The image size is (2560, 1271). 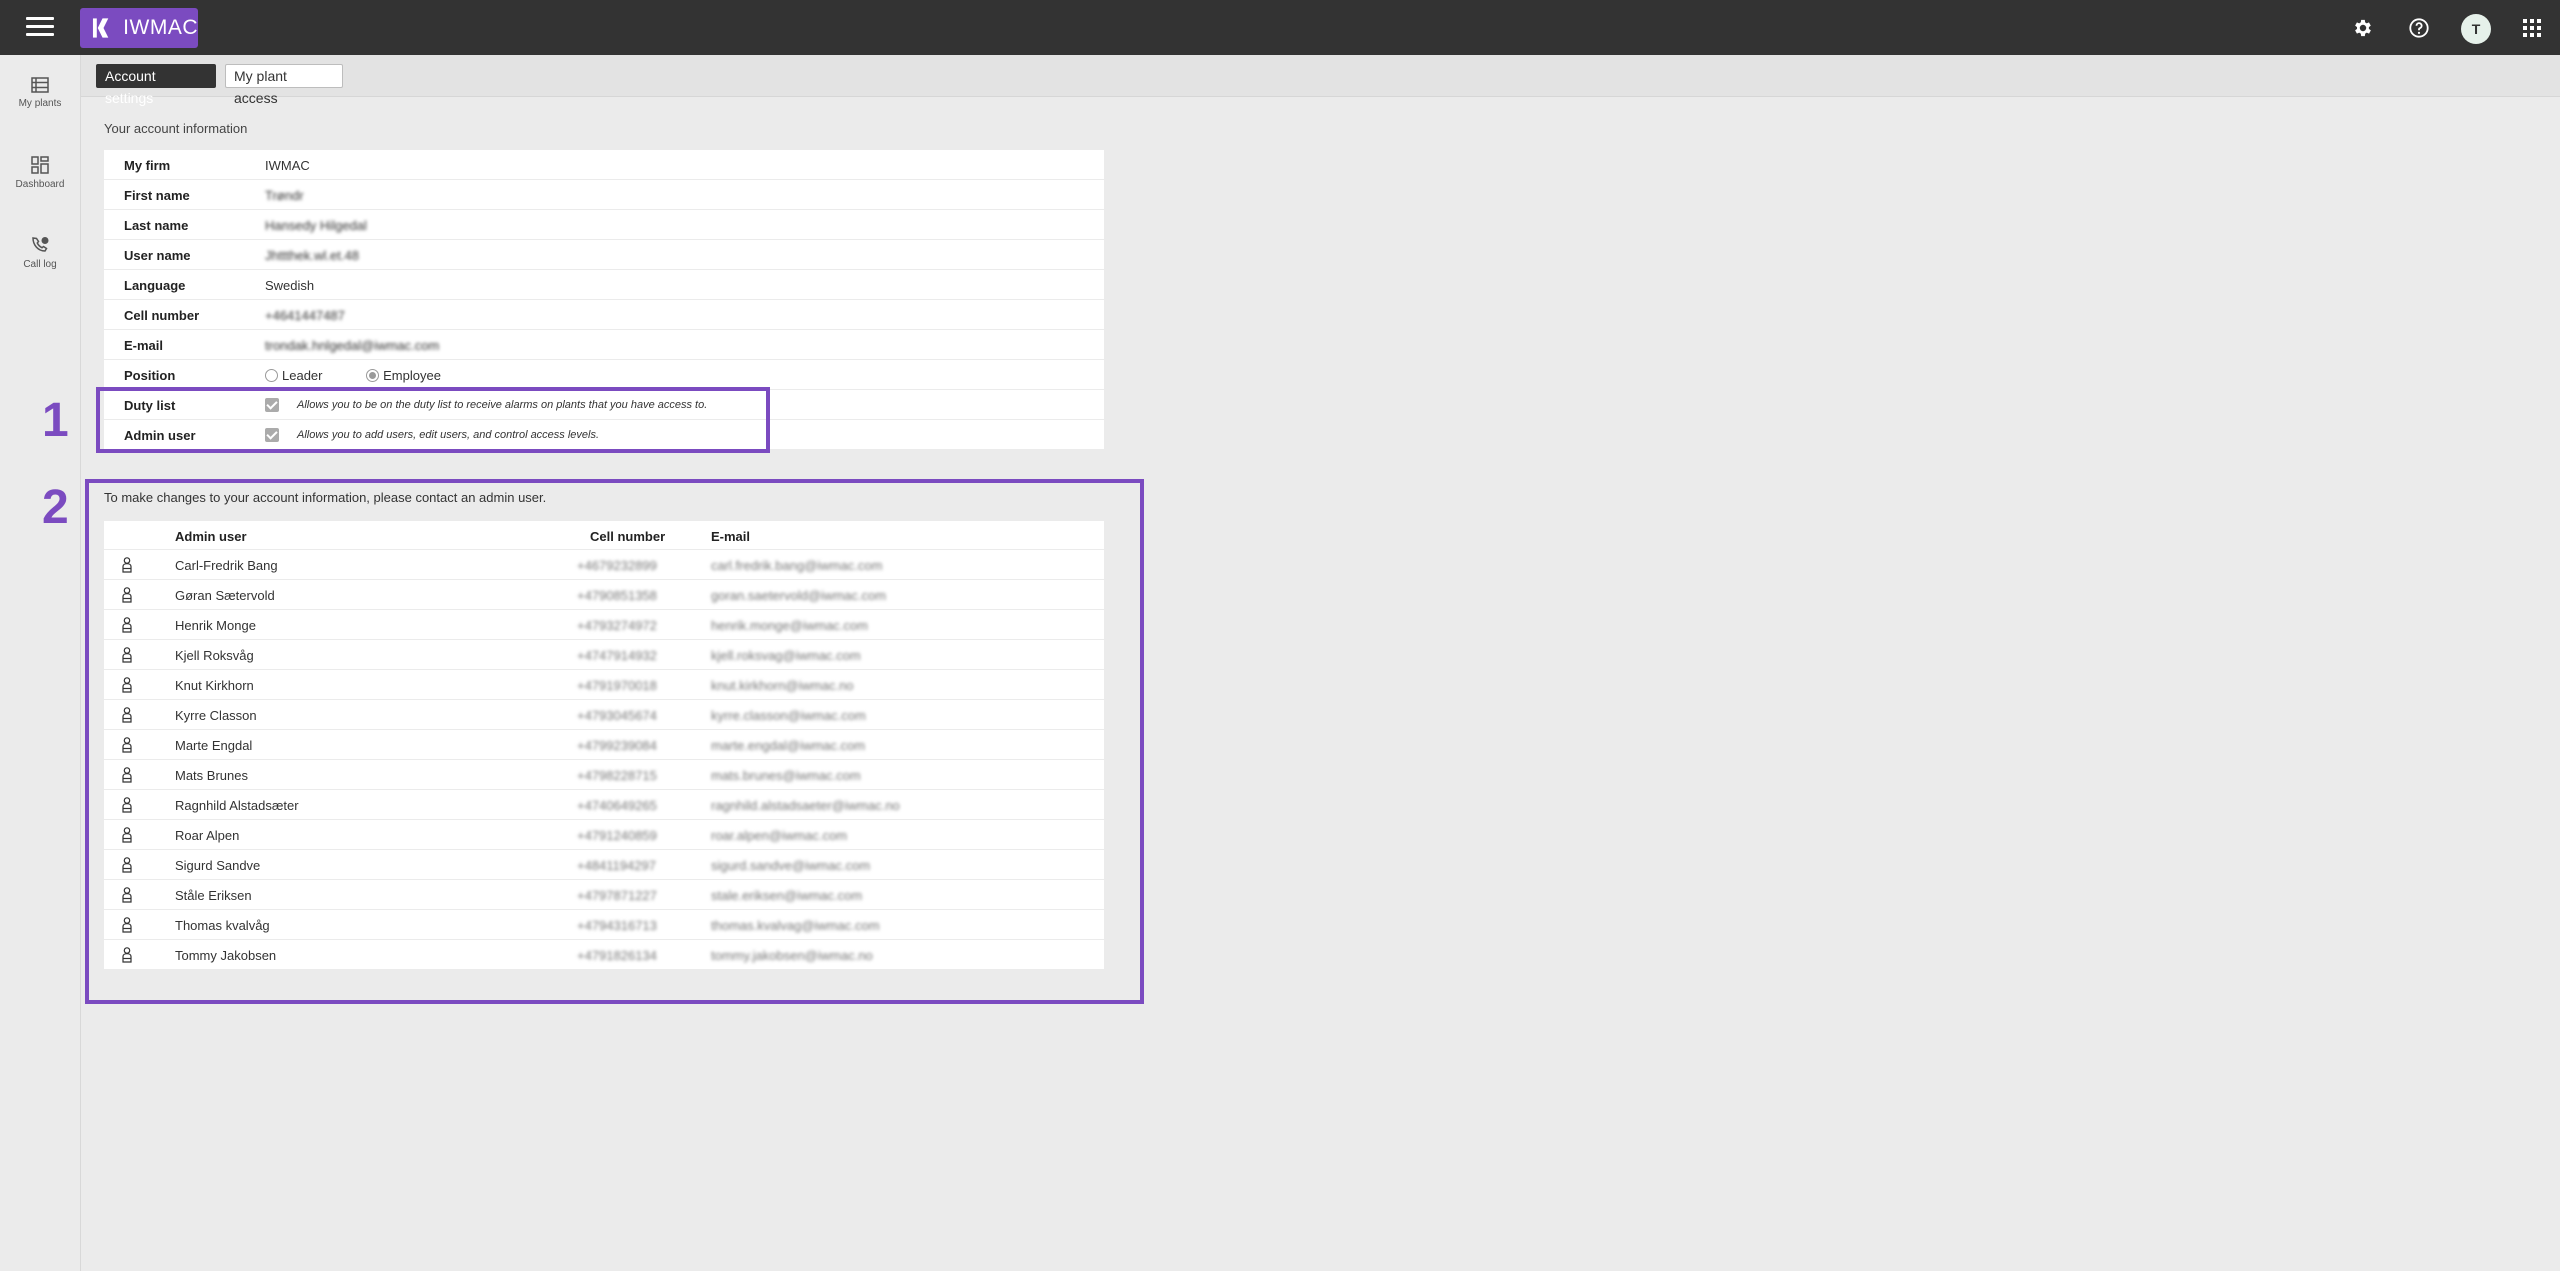 I want to click on radio-leader-label: Leader, so click(x=302, y=375).